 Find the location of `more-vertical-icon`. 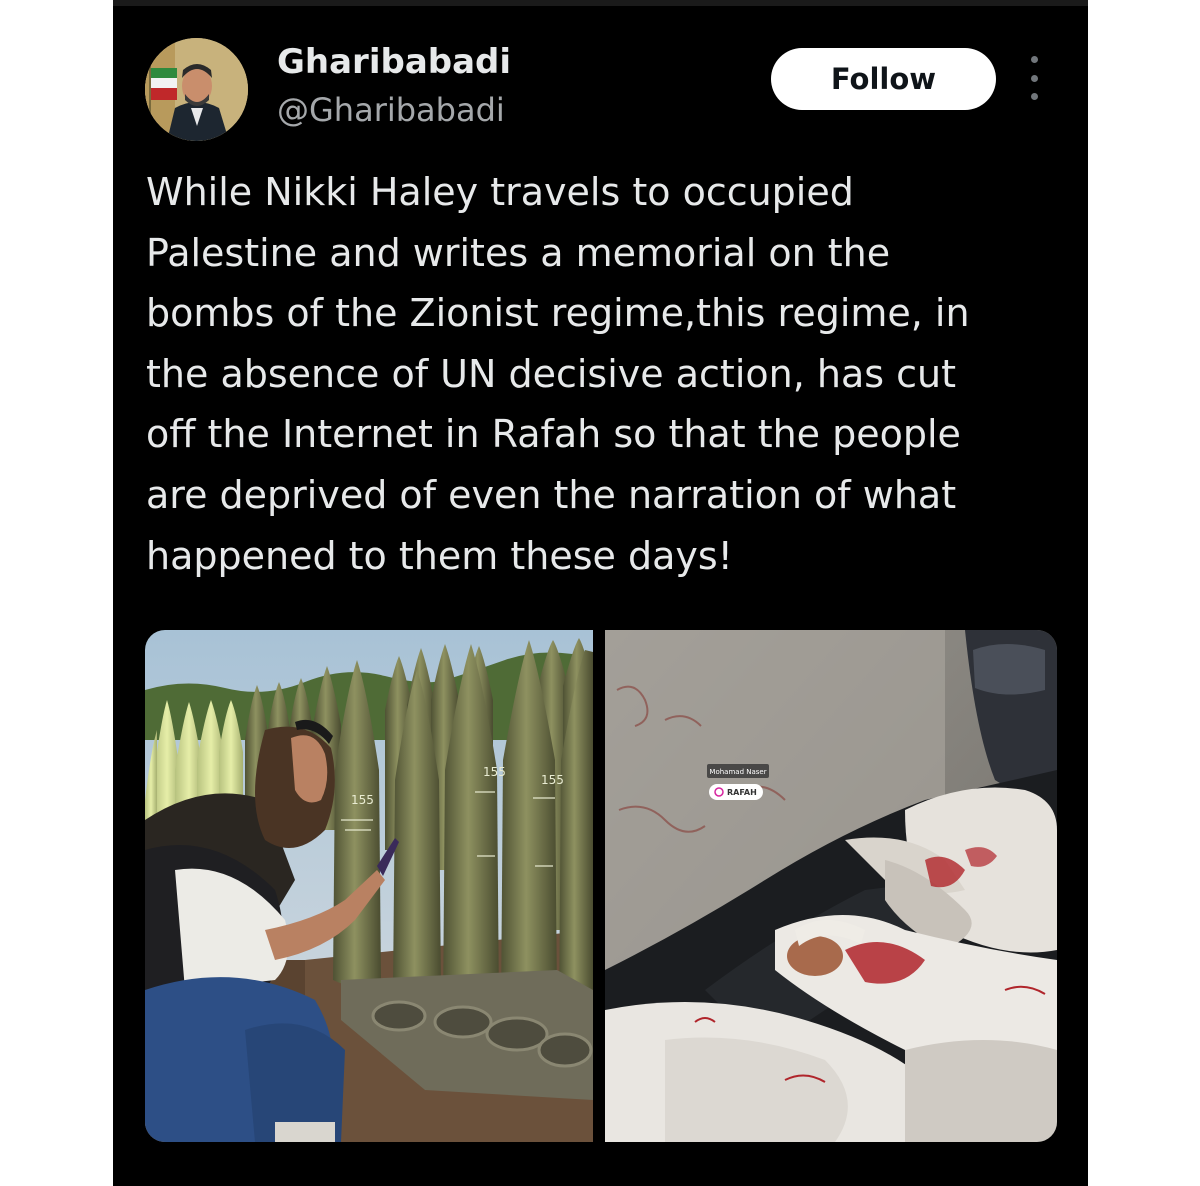

more-vertical-icon is located at coordinates (1034, 78).